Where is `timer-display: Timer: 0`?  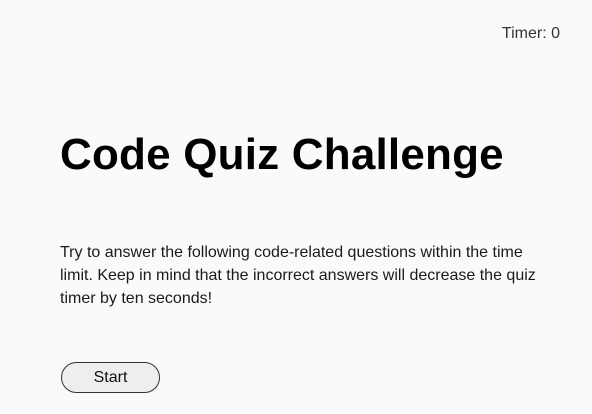
timer-display: Timer: 0 is located at coordinates (531, 34).